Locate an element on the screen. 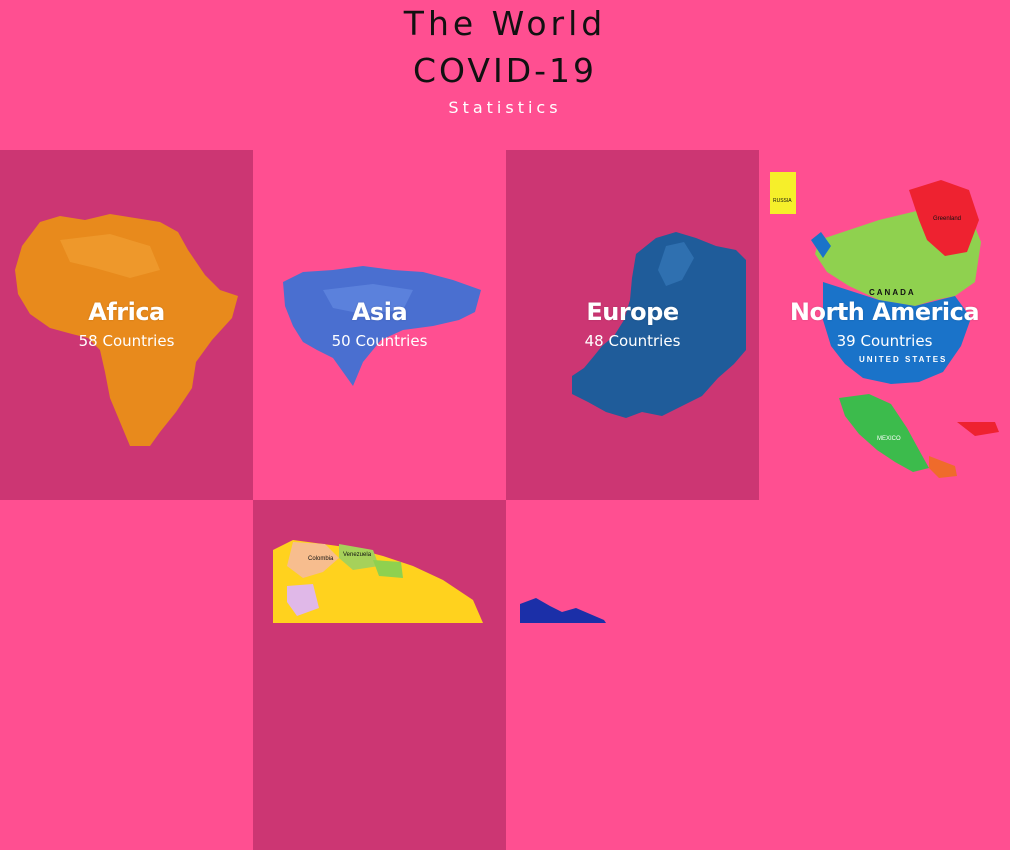  continent-country-count: 58 Countries is located at coordinates (126, 341).